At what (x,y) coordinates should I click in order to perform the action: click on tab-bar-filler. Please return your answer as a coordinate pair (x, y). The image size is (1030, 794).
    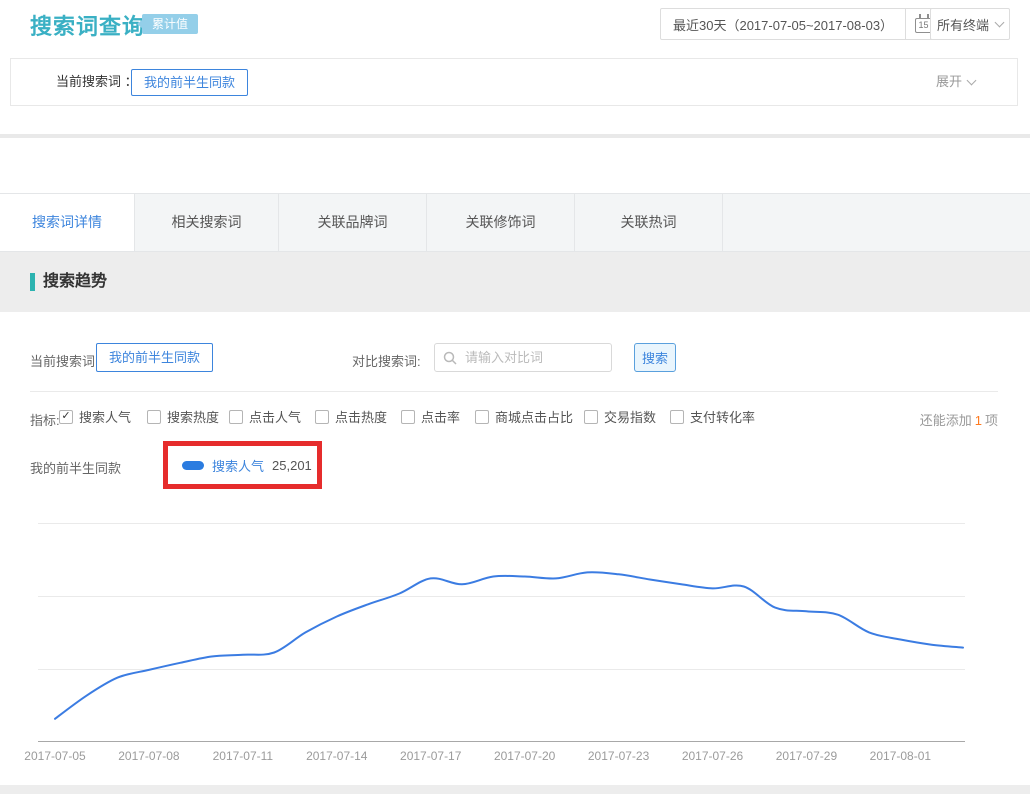
    Looking at the image, I should click on (876, 222).